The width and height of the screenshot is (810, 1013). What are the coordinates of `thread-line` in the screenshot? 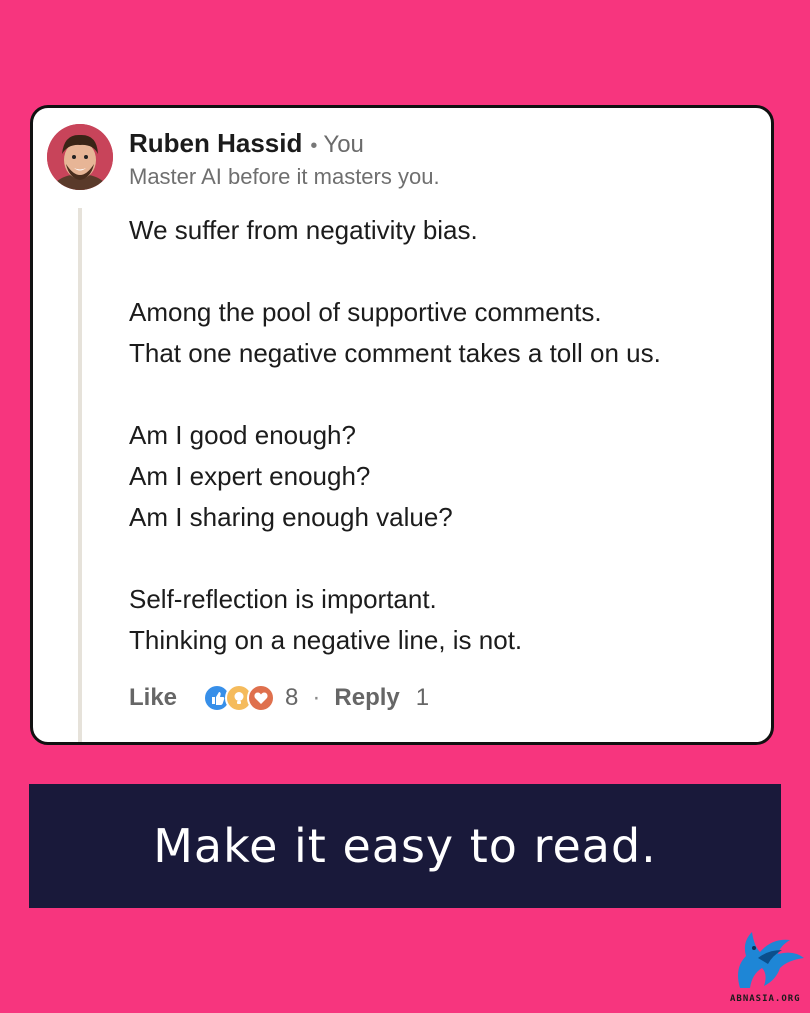 It's located at (80, 475).